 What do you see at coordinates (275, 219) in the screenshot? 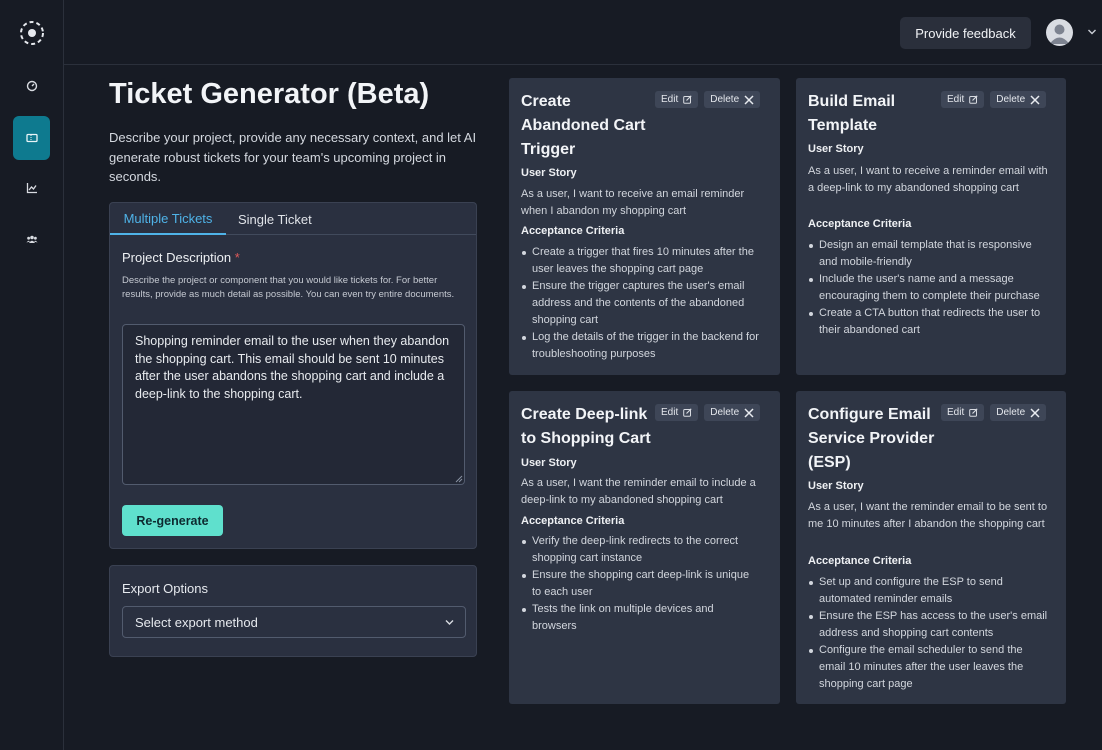
I see `tab-single-ticket: Single Ticket` at bounding box center [275, 219].